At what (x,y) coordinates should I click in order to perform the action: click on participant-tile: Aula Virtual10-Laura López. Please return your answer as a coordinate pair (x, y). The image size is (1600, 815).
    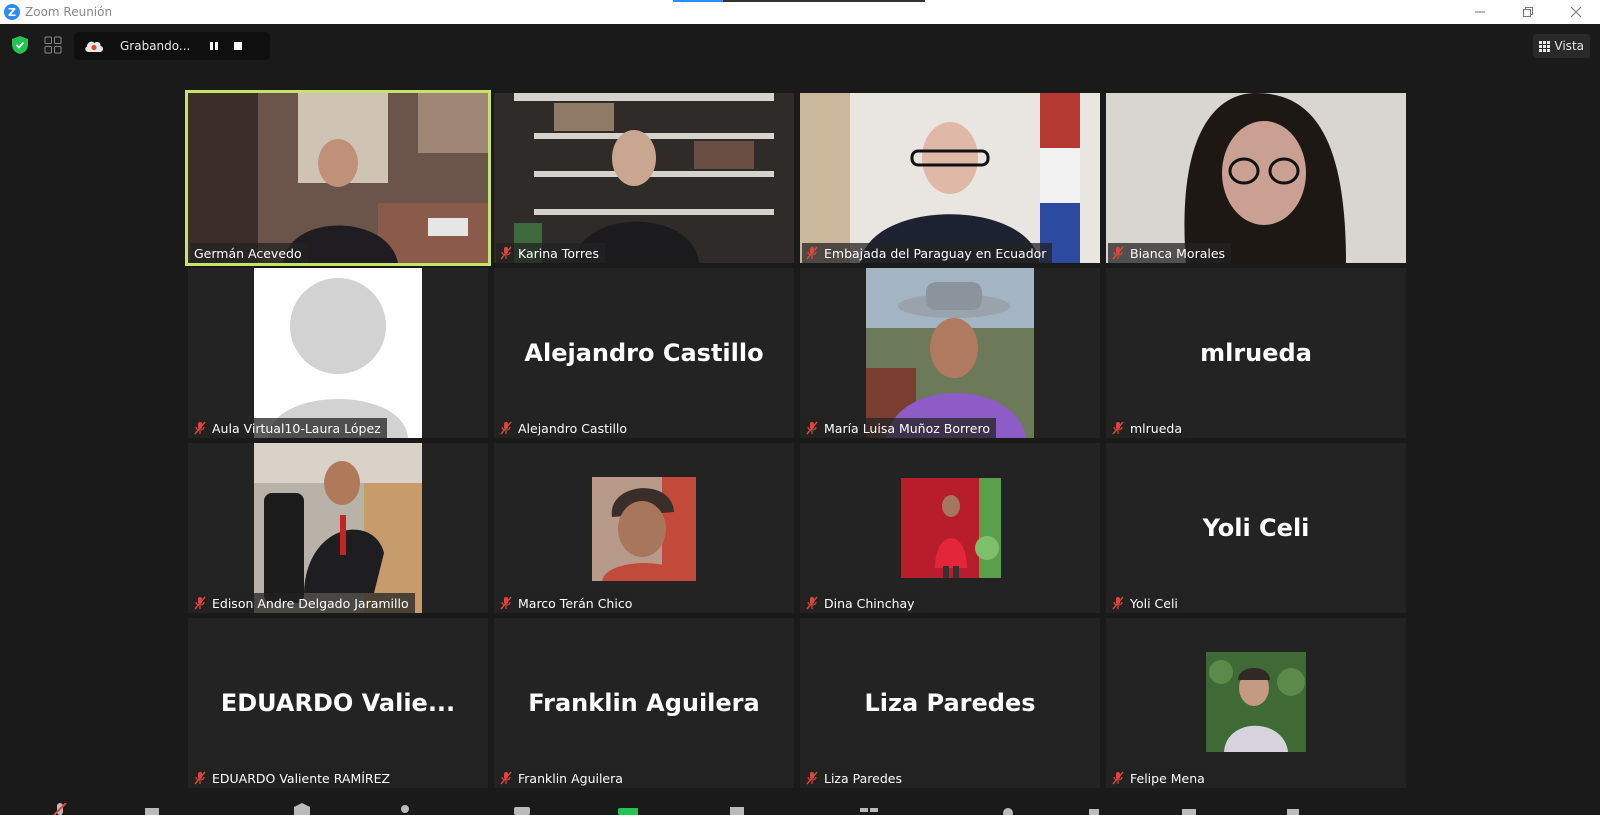
    Looking at the image, I should click on (338, 353).